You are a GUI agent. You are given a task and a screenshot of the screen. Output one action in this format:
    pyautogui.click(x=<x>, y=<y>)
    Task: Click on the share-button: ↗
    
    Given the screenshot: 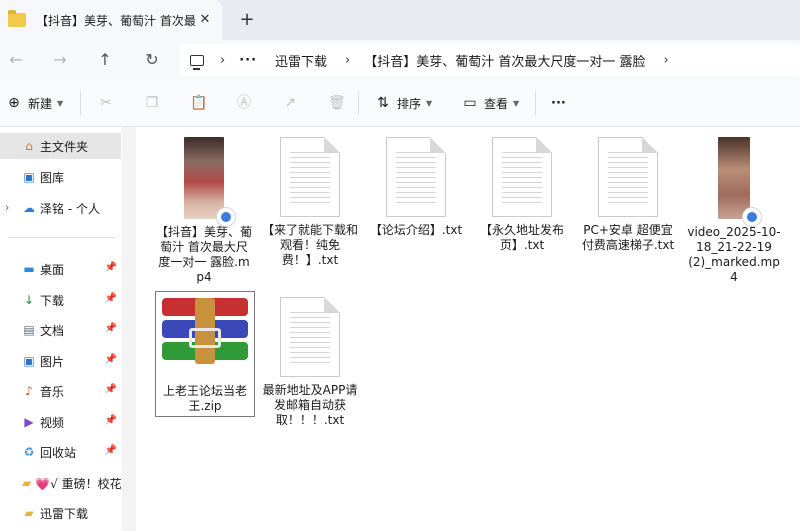 What is the action you would take?
    pyautogui.click(x=290, y=103)
    